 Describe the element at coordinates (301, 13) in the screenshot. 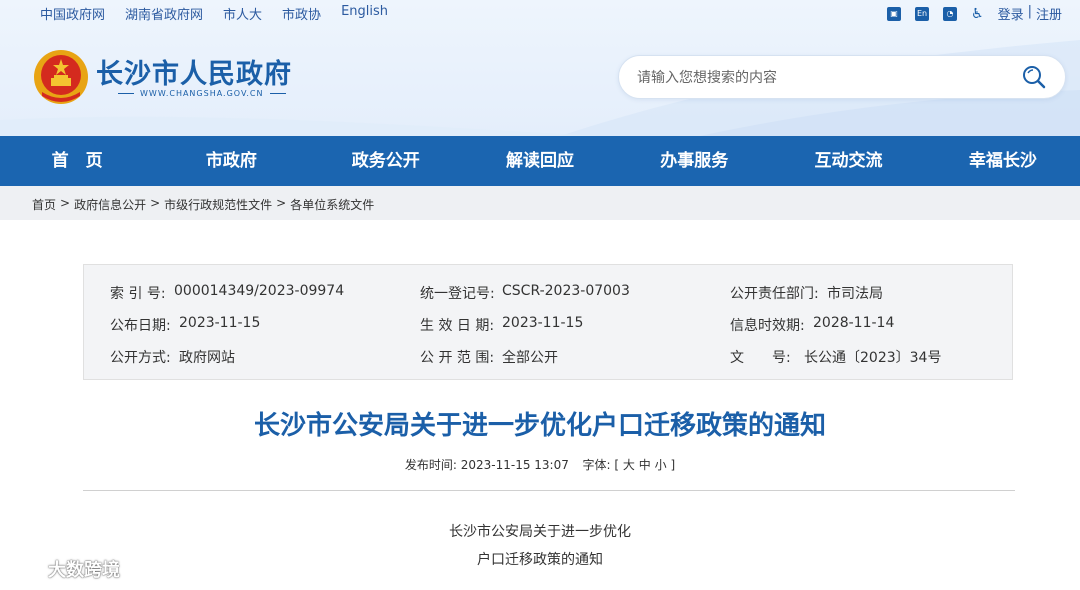

I see `link-cppcc: 市政协` at that location.